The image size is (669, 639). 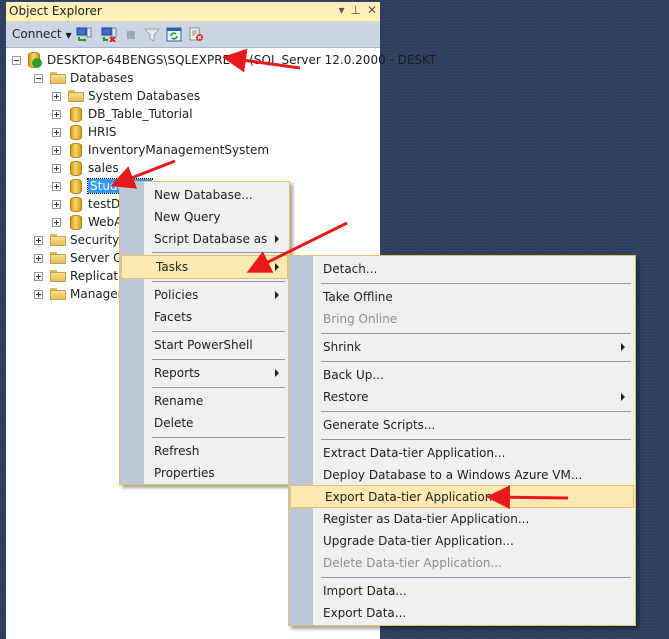 I want to click on menu-item-new-query: New Query, so click(x=204, y=217).